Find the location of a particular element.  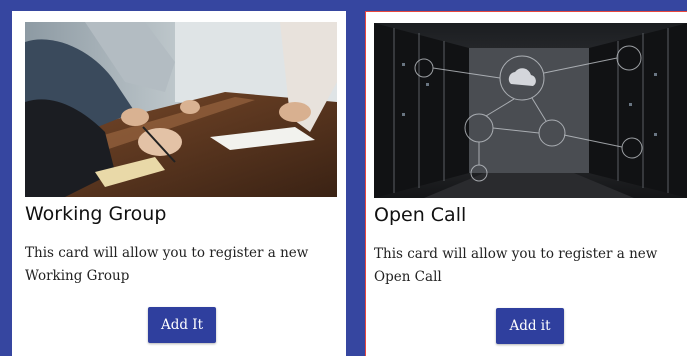

card-title: Open Call is located at coordinates (420, 215).